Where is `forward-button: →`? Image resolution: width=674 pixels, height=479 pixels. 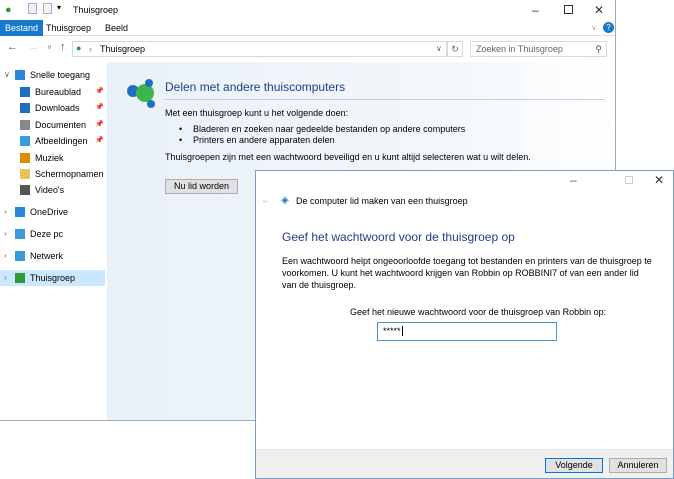
forward-button: → is located at coordinates (33, 47).